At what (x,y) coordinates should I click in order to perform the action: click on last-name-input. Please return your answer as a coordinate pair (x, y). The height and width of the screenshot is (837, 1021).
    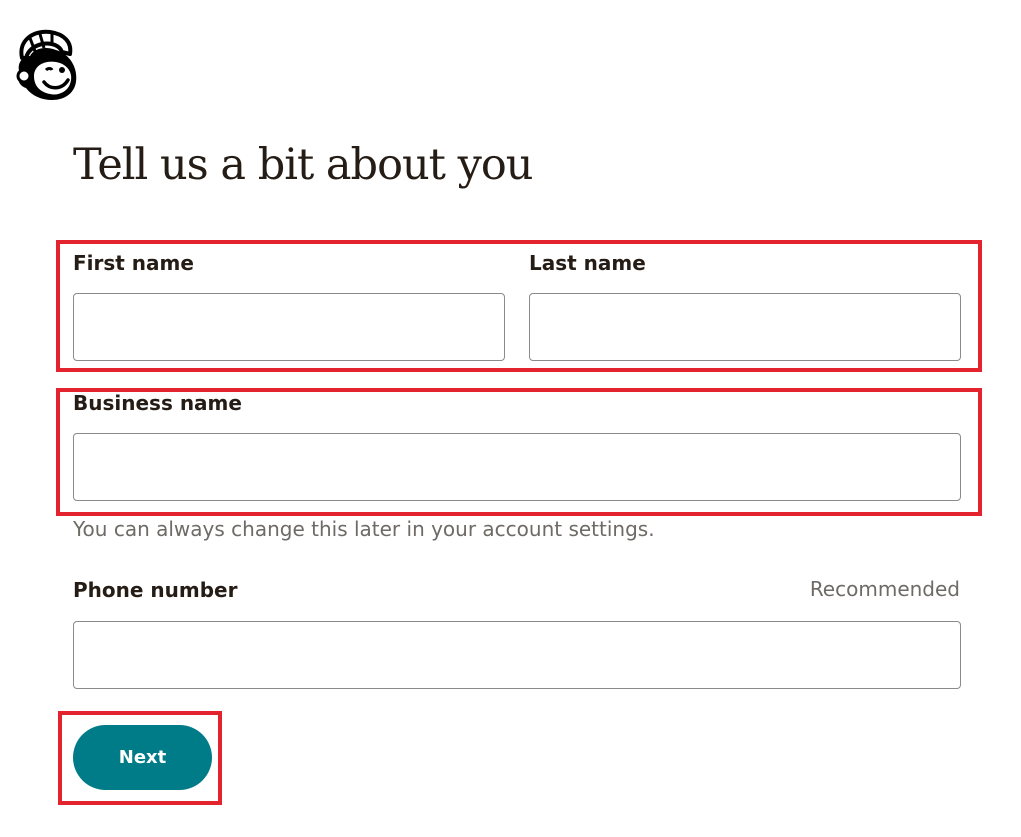
    Looking at the image, I should click on (745, 327).